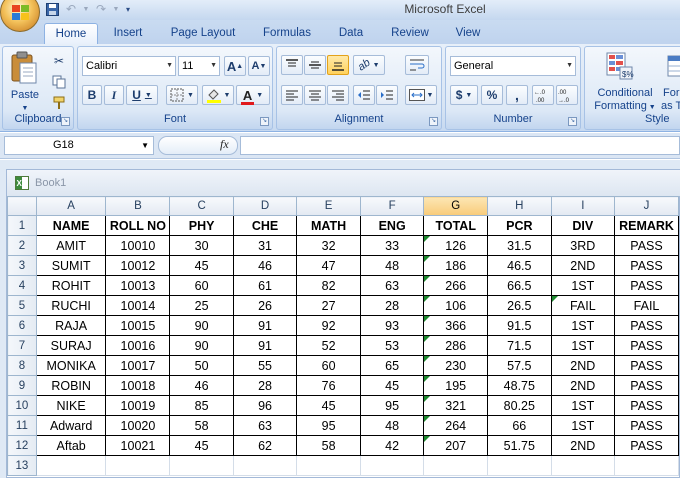  What do you see at coordinates (71, 206) in the screenshot?
I see `column-header-a: A` at bounding box center [71, 206].